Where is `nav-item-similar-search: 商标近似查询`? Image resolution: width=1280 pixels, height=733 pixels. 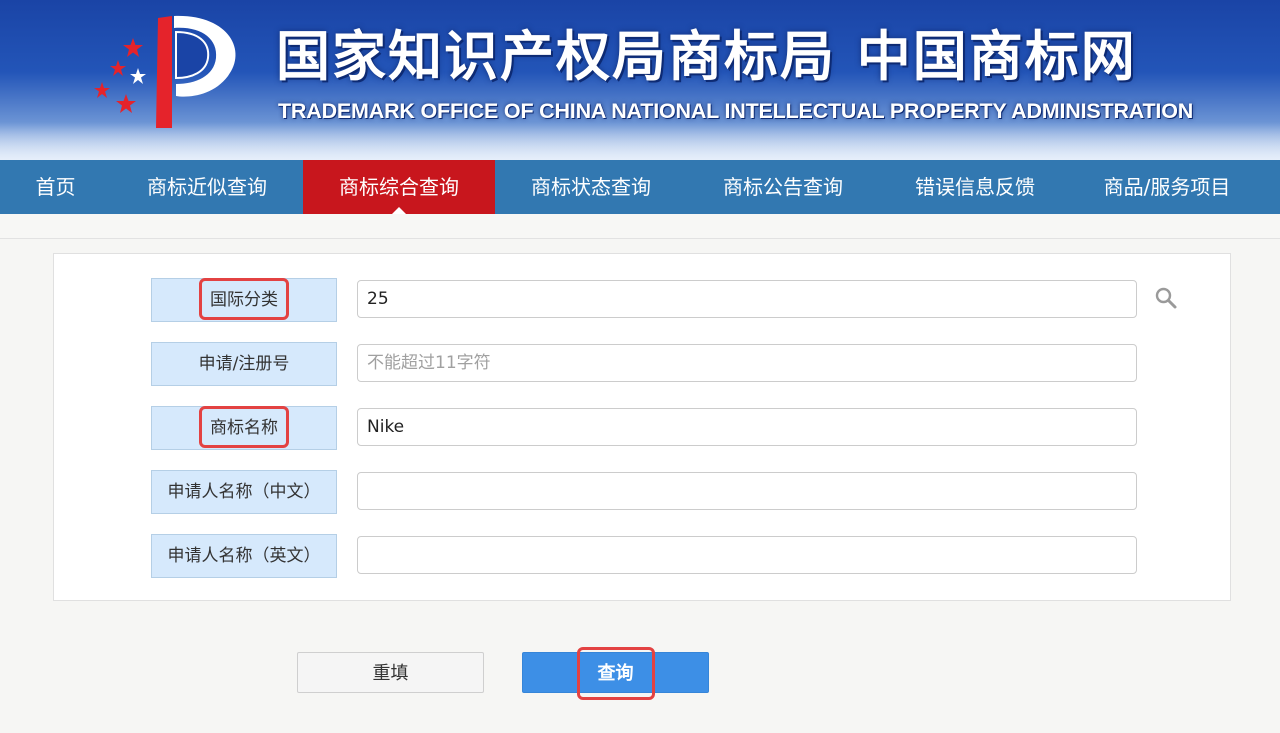
nav-item-similar-search: 商标近似查询 is located at coordinates (207, 187).